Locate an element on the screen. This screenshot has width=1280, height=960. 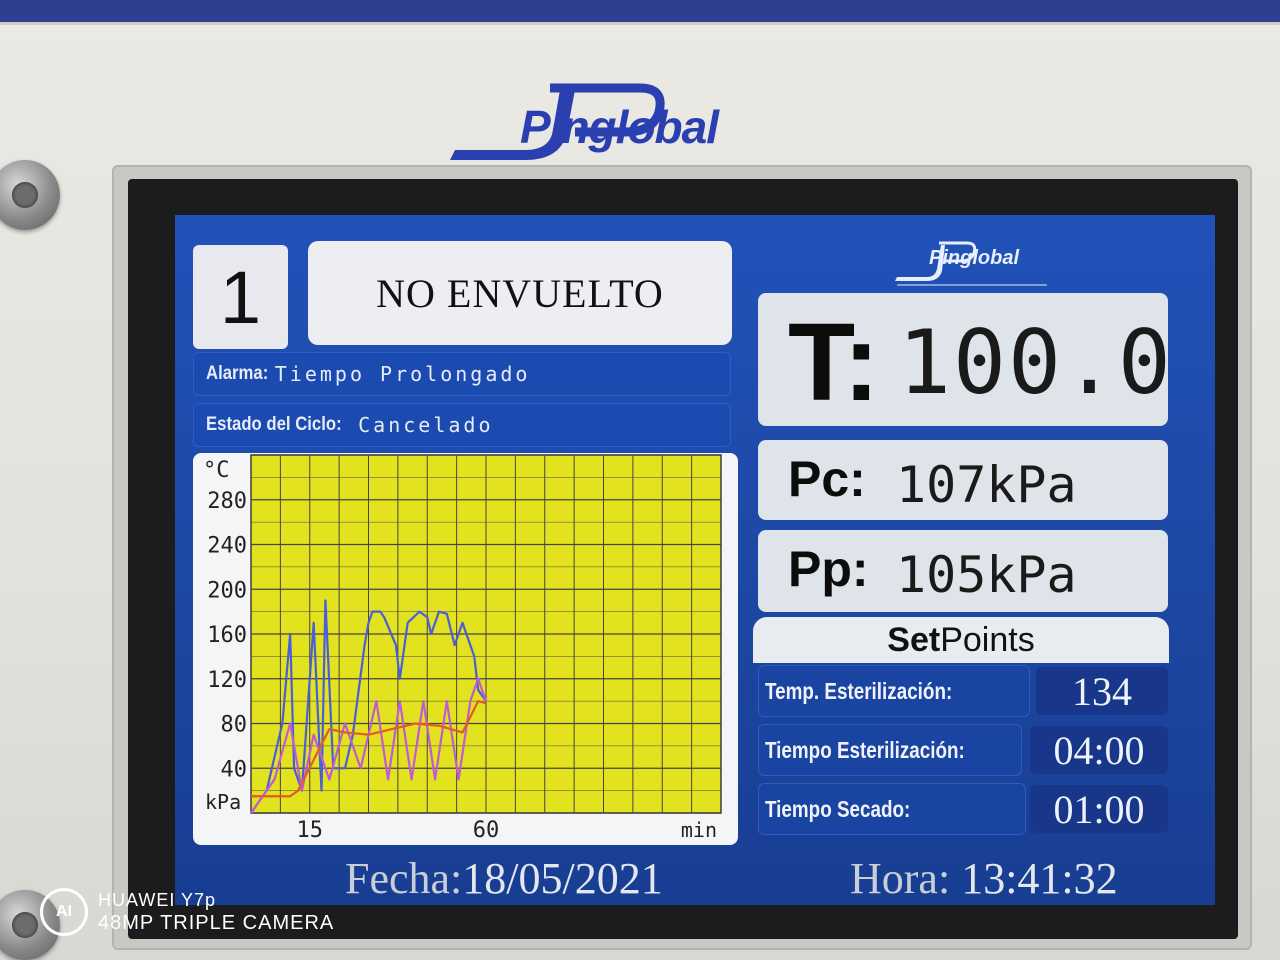
camera-spec: 48MP TRIPLE CAMERA is located at coordinates (216, 923).